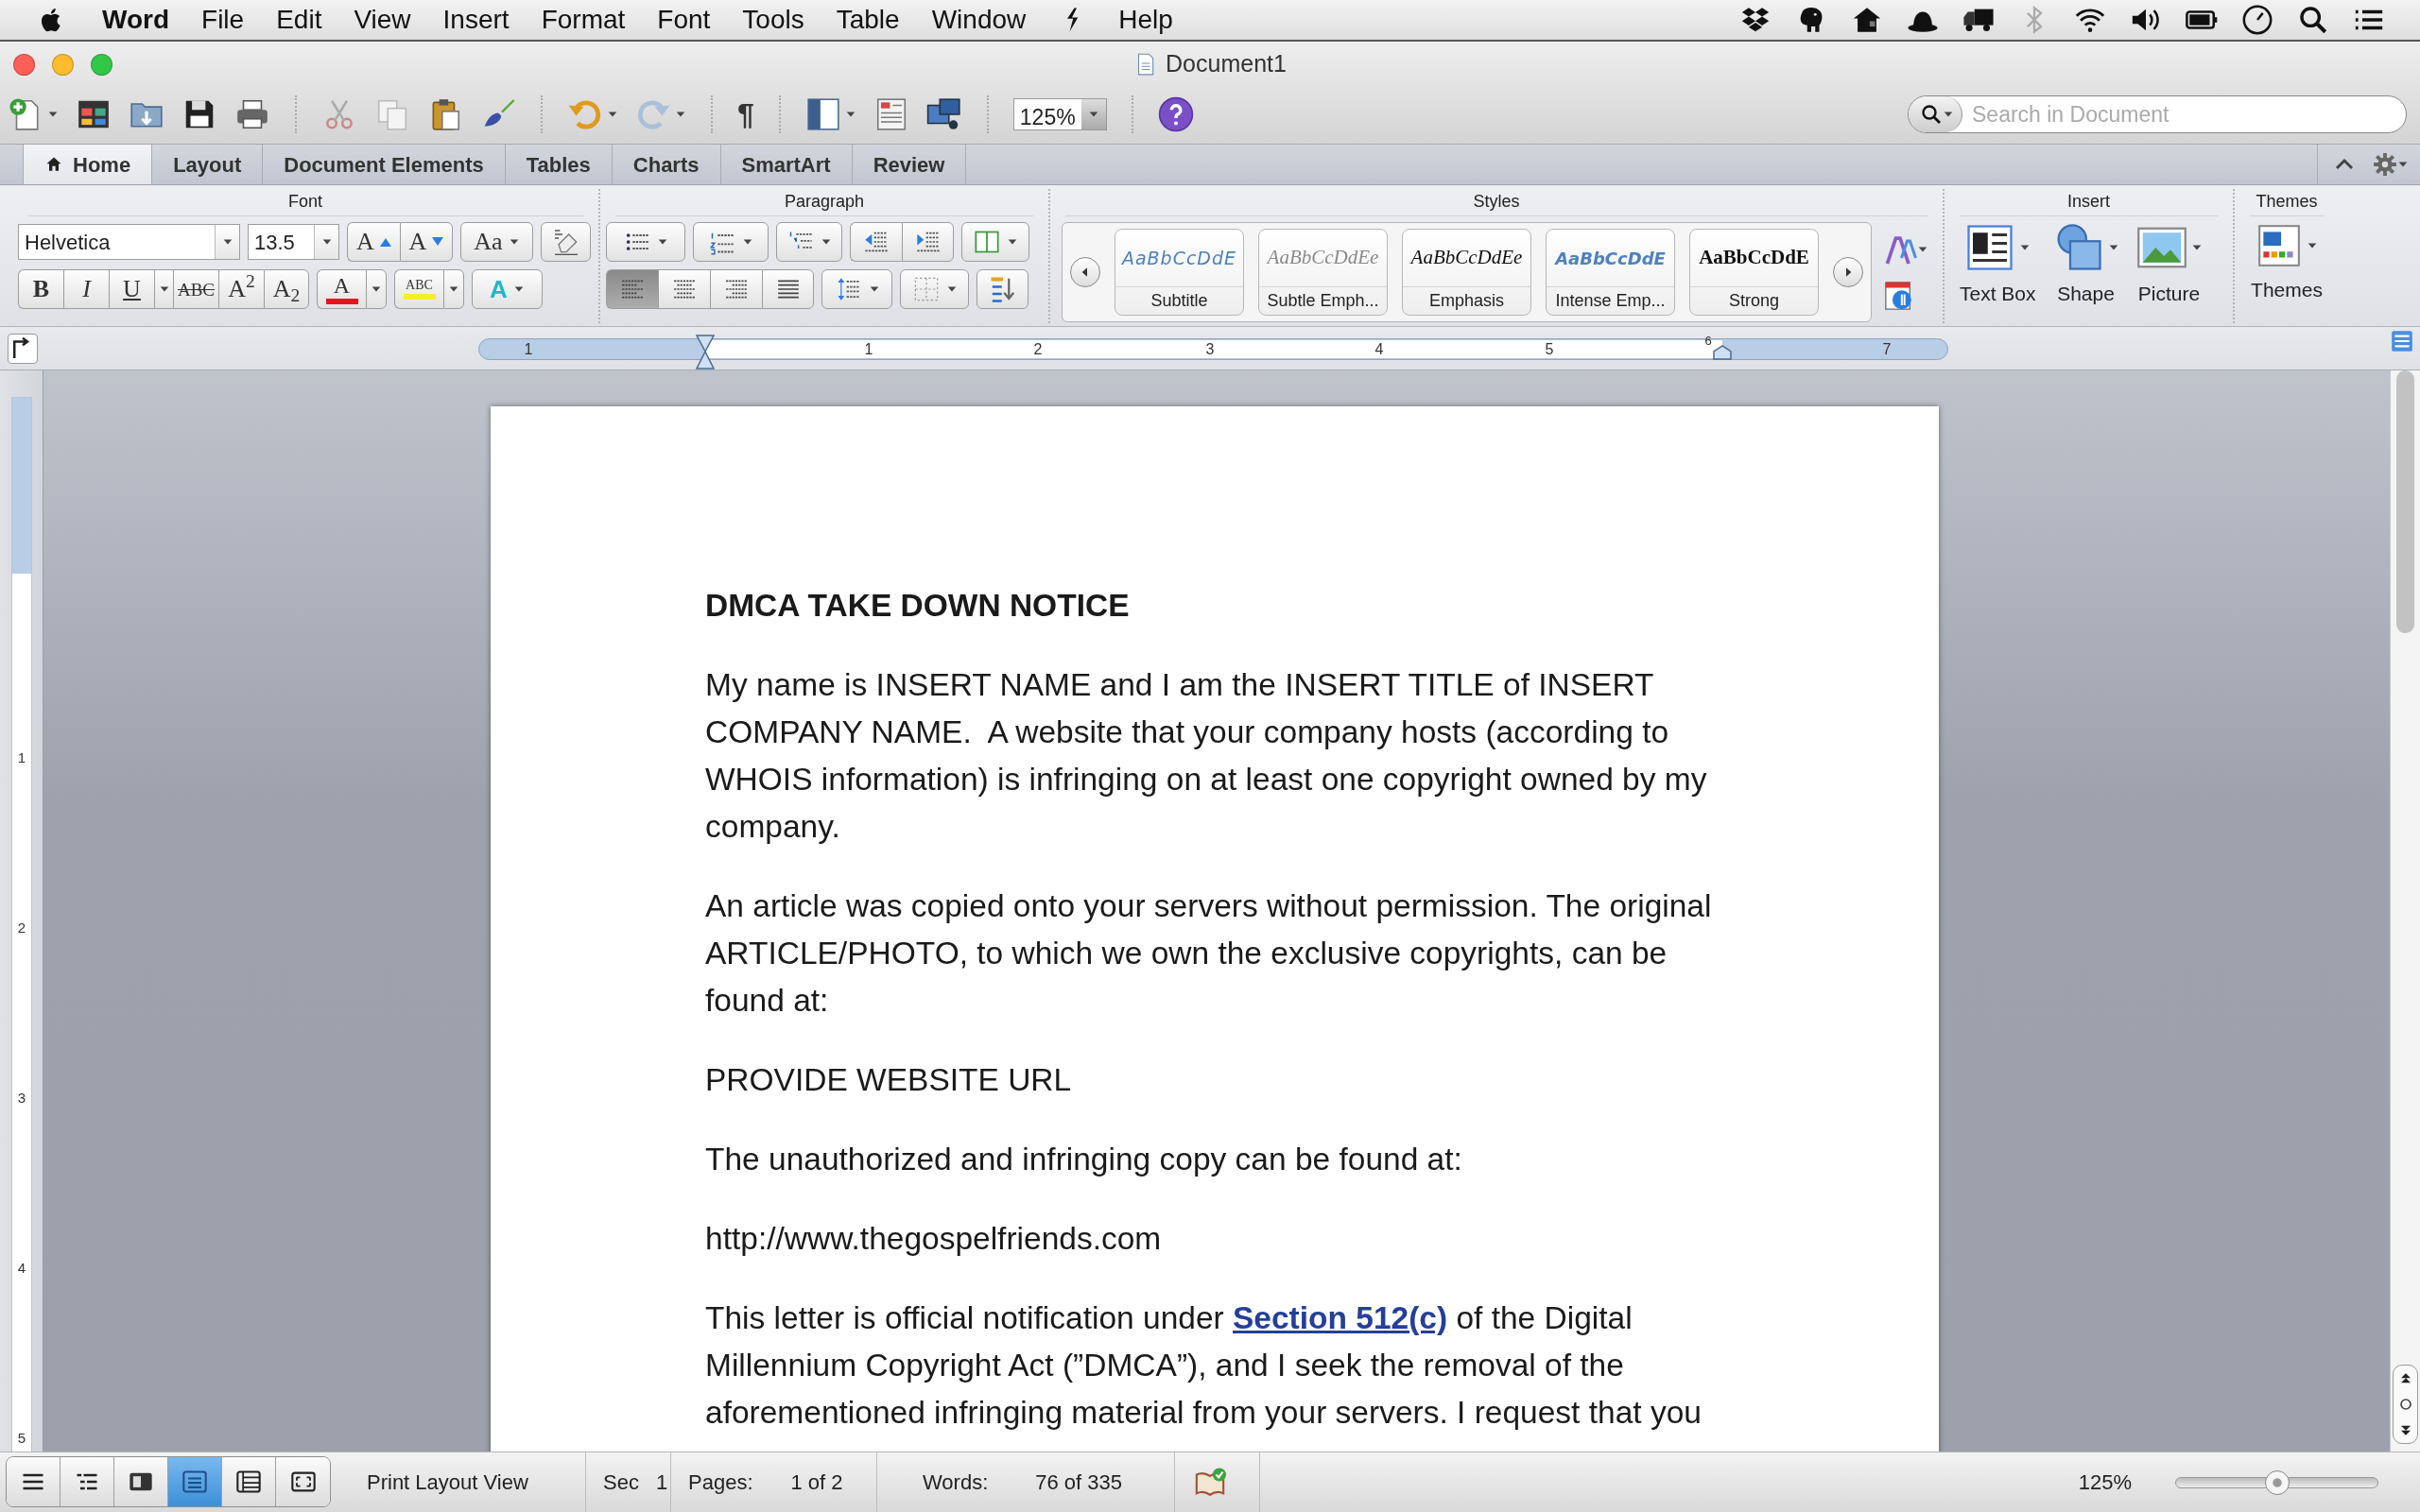 The image size is (2420, 1512). What do you see at coordinates (129, 242) in the screenshot?
I see `font-name-field: Helvetica` at bounding box center [129, 242].